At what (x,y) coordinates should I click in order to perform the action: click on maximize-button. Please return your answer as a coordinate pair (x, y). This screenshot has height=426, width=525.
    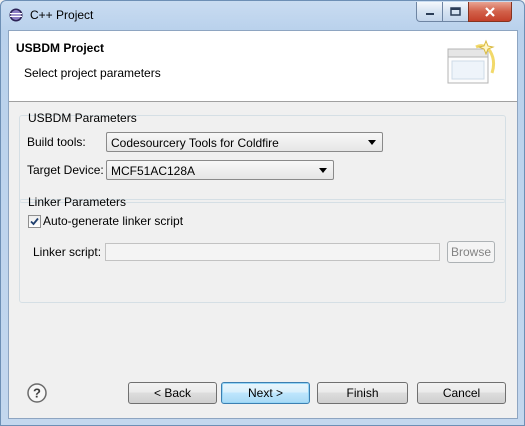
    Looking at the image, I should click on (455, 12).